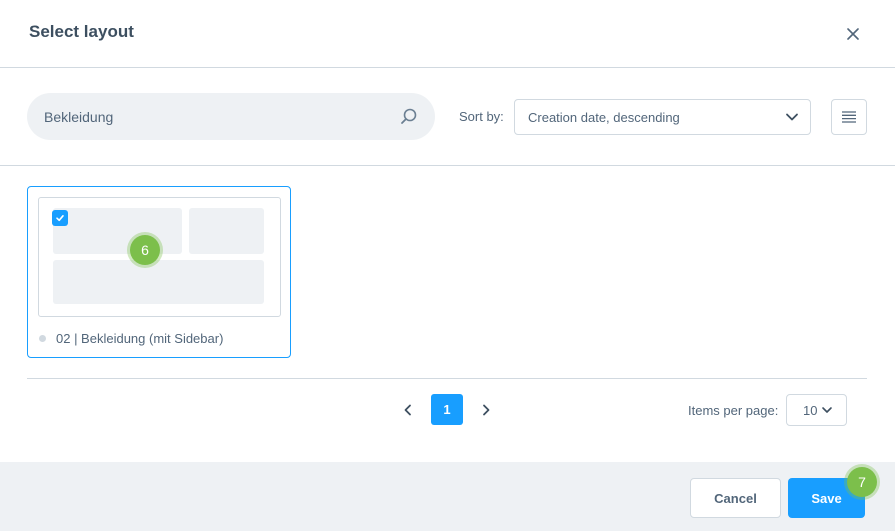  I want to click on layout-select-checkbox, so click(60, 218).